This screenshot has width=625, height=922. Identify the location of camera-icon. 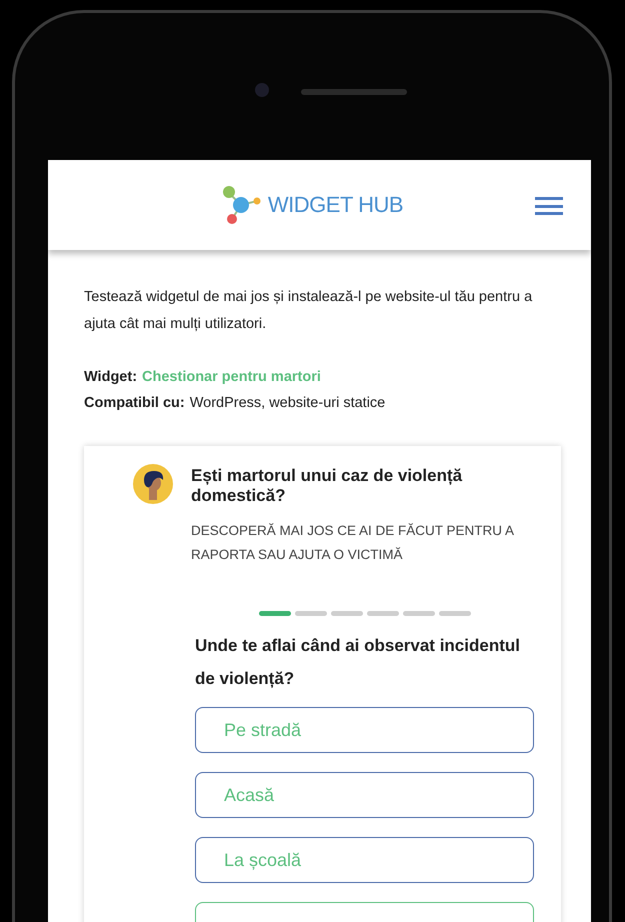
(262, 90).